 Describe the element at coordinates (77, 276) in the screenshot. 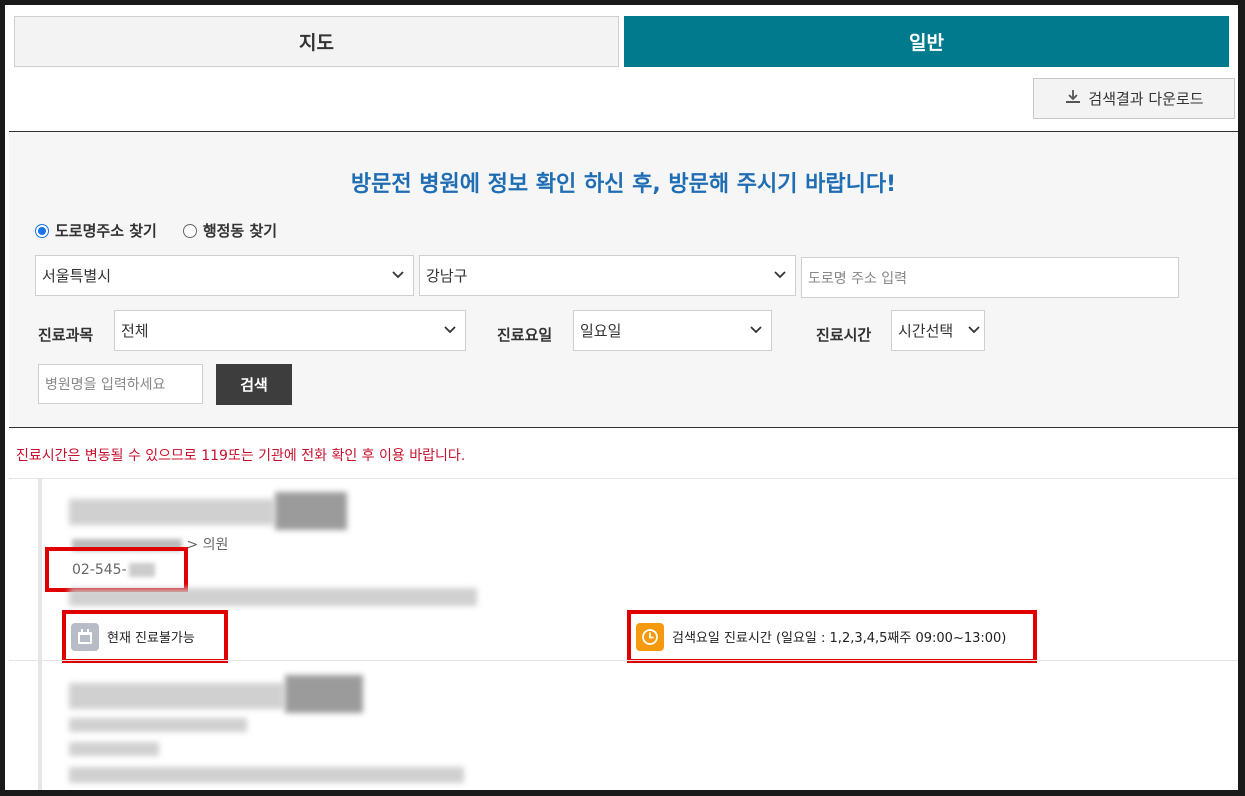

I see `city-value: 서울특별시` at that location.